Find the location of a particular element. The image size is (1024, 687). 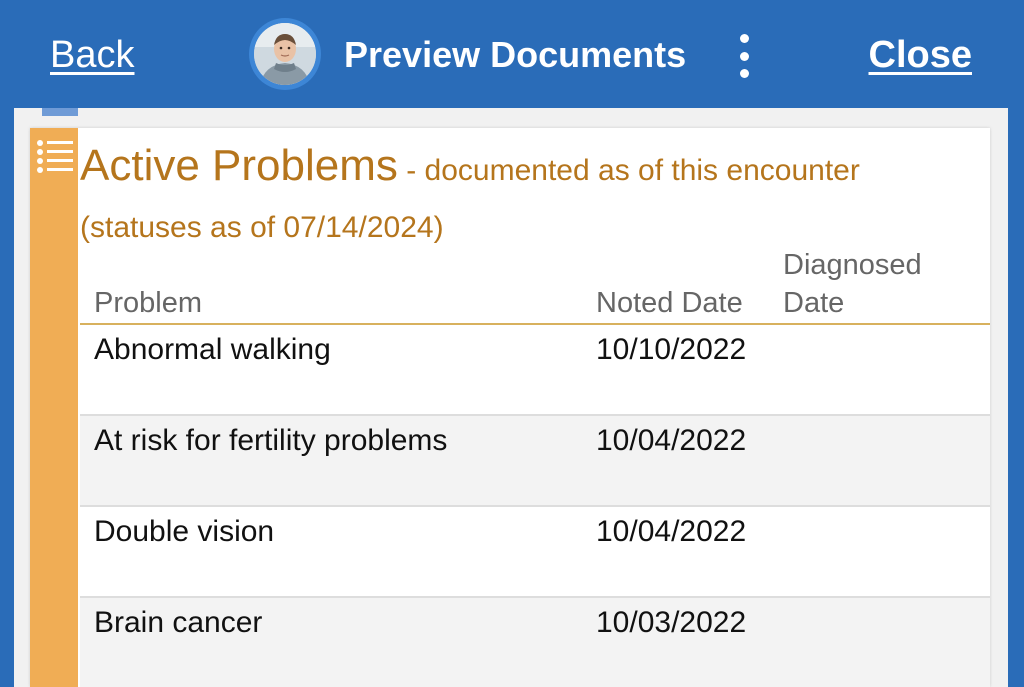

table-row: Double vision 10/04/2022 is located at coordinates (535, 552).